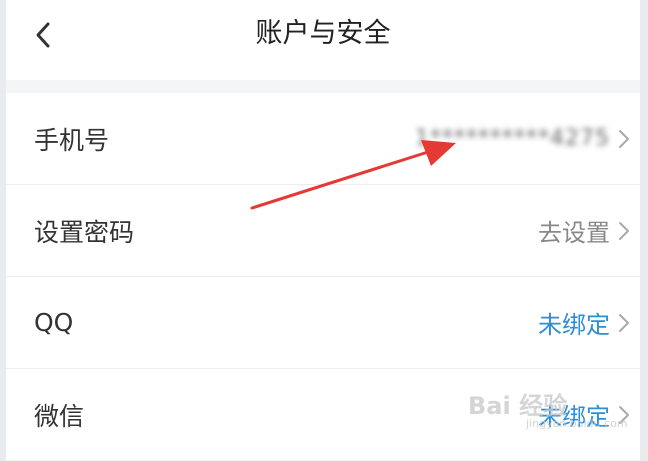 Image resolution: width=648 pixels, height=461 pixels. Describe the element at coordinates (512, 138) in the screenshot. I see `phone-number-value: 1**********4275` at that location.